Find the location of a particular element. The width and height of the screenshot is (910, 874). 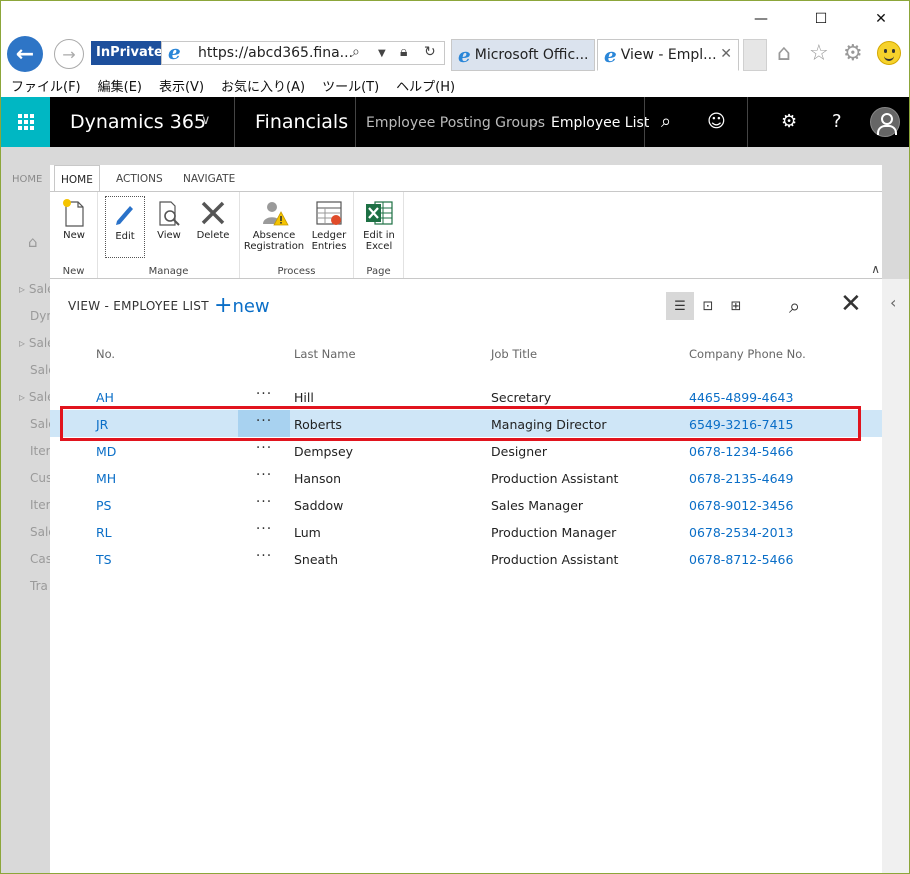

brick-view-button: ⊡ is located at coordinates (708, 306).